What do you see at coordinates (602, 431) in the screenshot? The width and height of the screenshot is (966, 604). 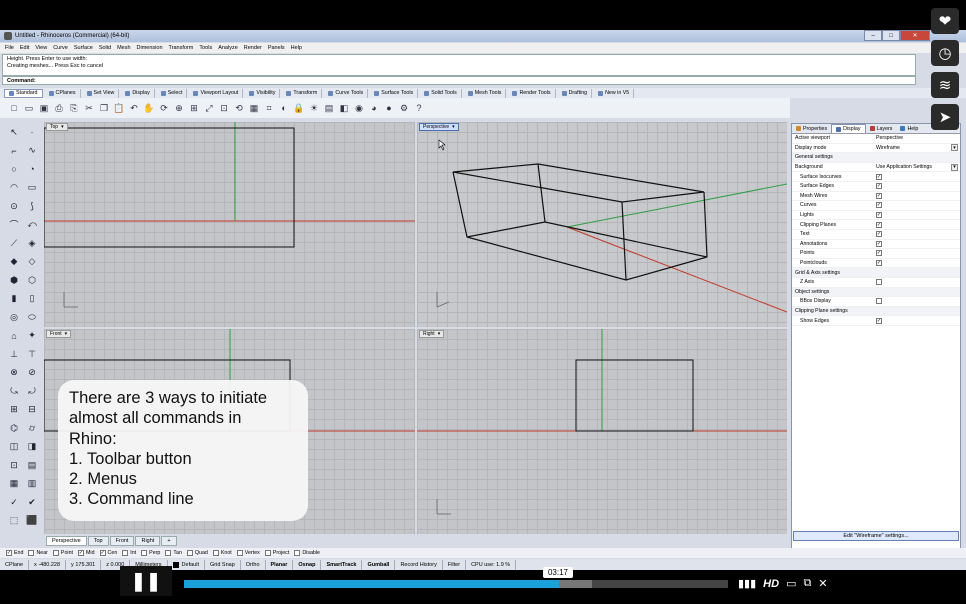 I see `viewport-right: Right ▾` at bounding box center [602, 431].